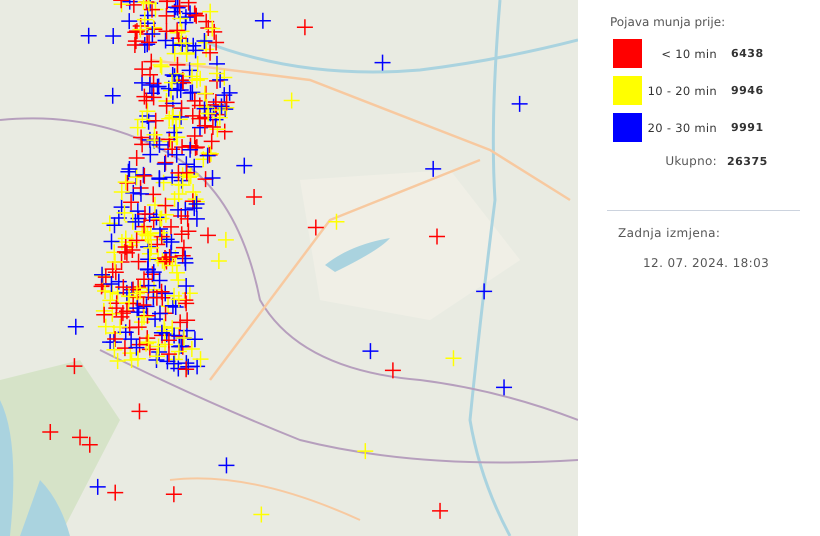 The image size is (820, 536). Describe the element at coordinates (690, 161) in the screenshot. I see `total-label: Ukupno:` at that location.